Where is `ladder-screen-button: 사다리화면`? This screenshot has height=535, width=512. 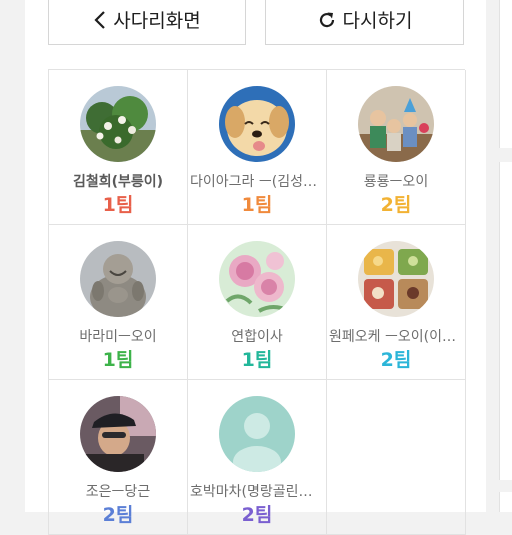 ladder-screen-button: 사다리화면 is located at coordinates (147, 22).